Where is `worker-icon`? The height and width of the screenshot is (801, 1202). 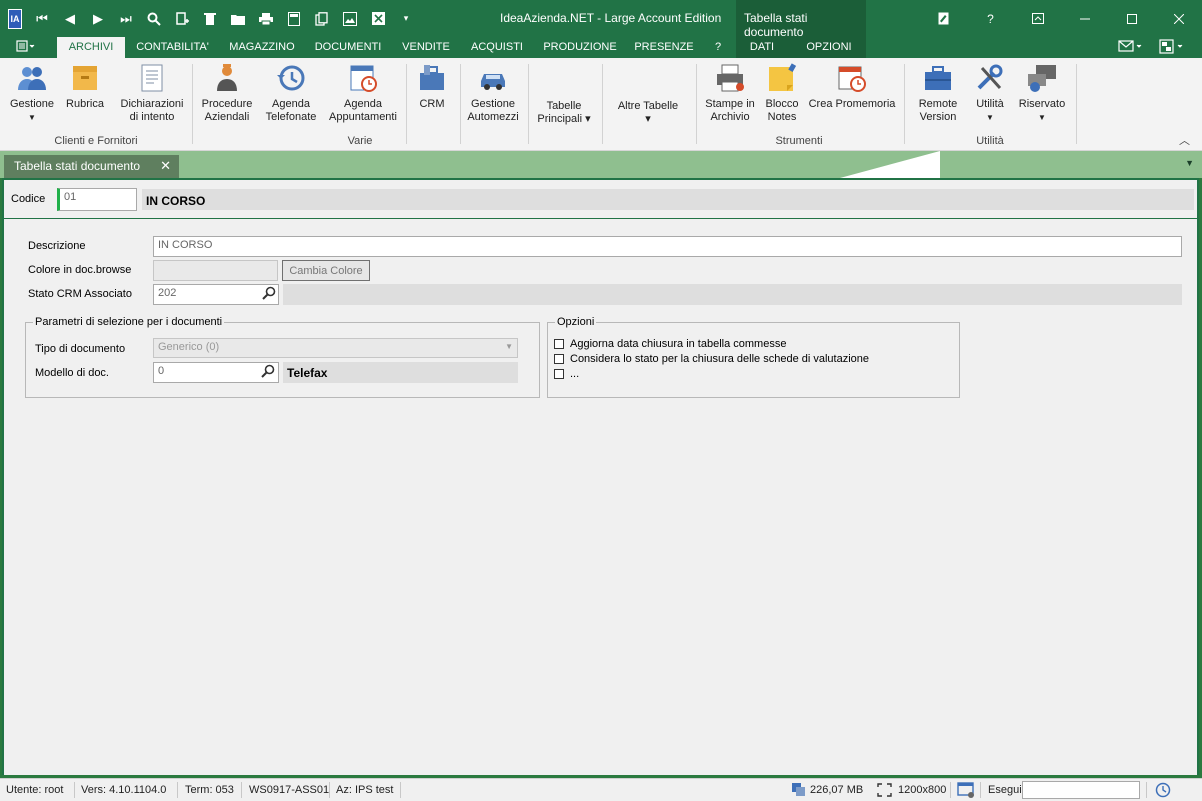
worker-icon is located at coordinates (227, 78).